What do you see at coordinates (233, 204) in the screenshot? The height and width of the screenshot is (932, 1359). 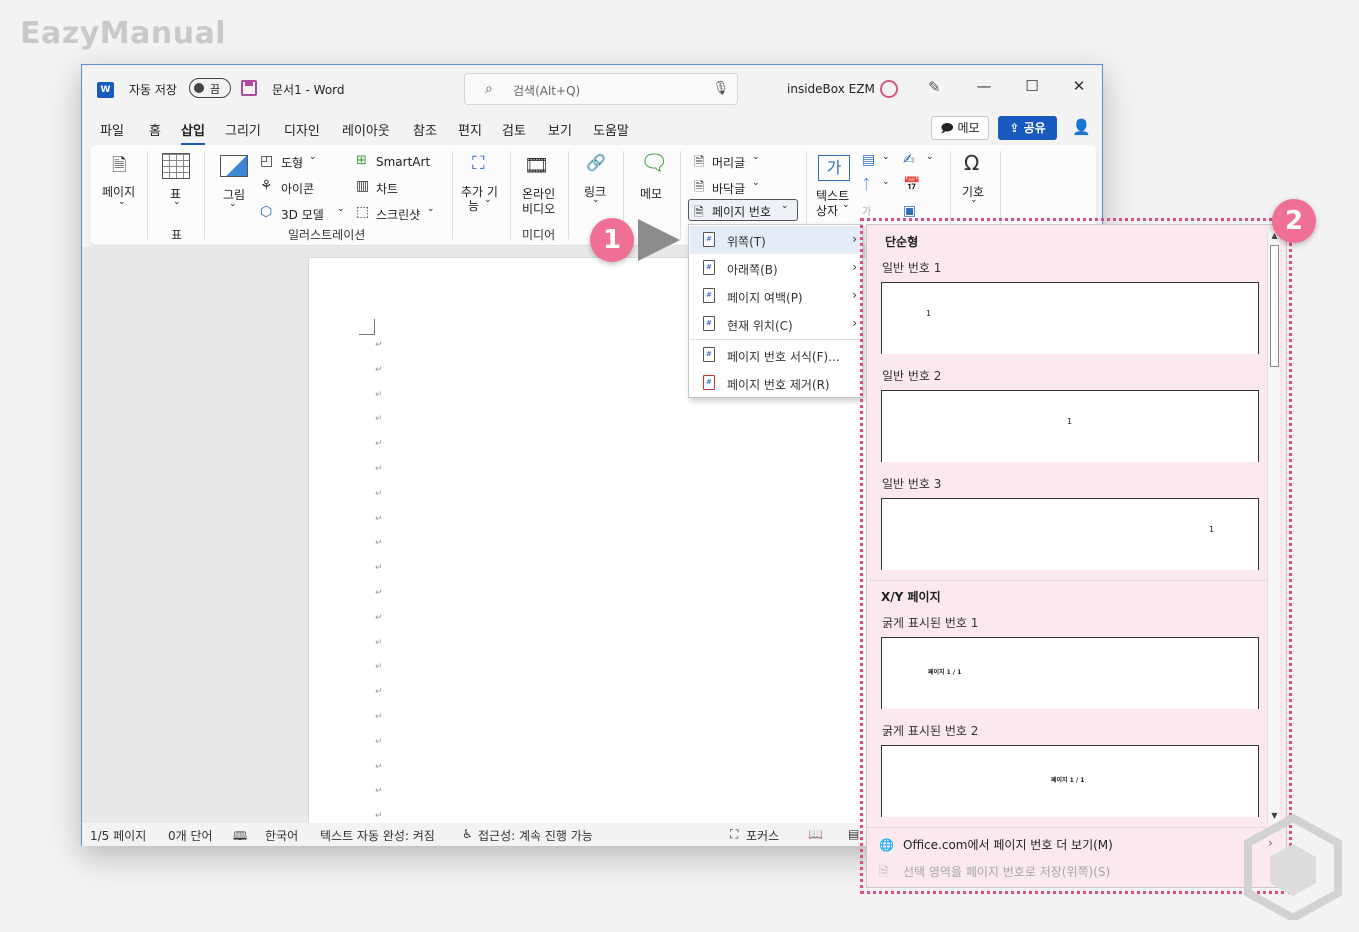 I see `picture-chevron-icon: ⌄` at bounding box center [233, 204].